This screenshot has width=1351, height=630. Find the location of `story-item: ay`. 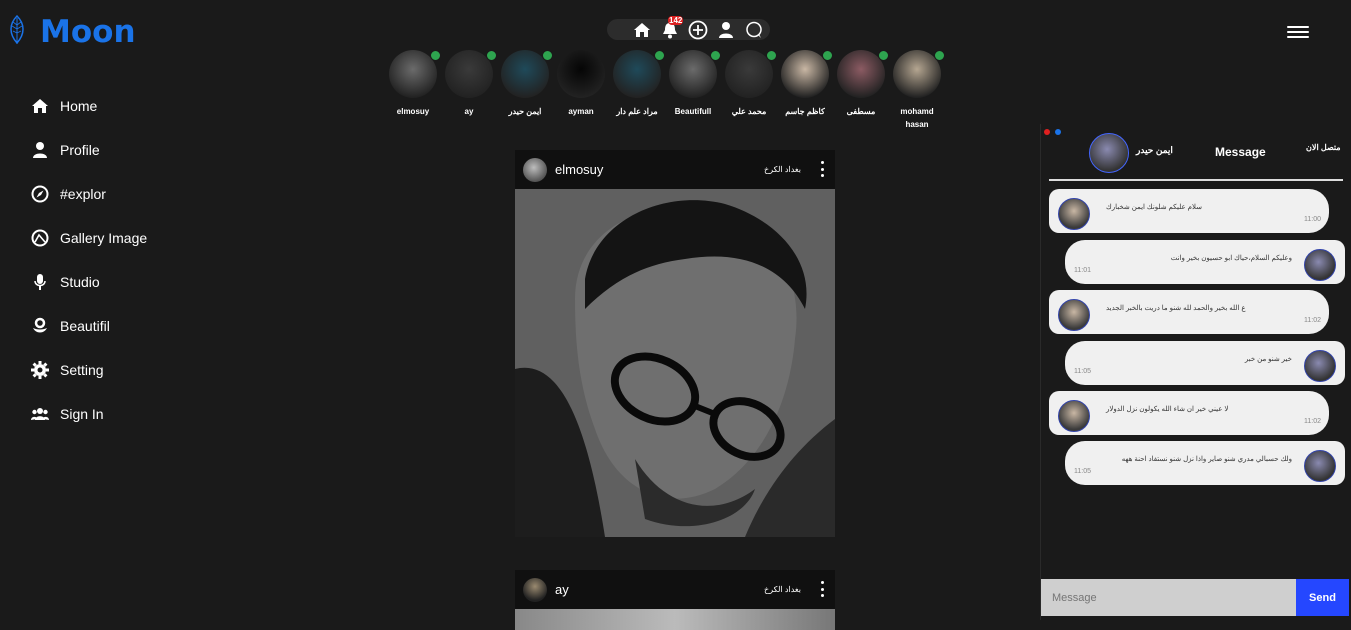

story-item: ay is located at coordinates (469, 90).